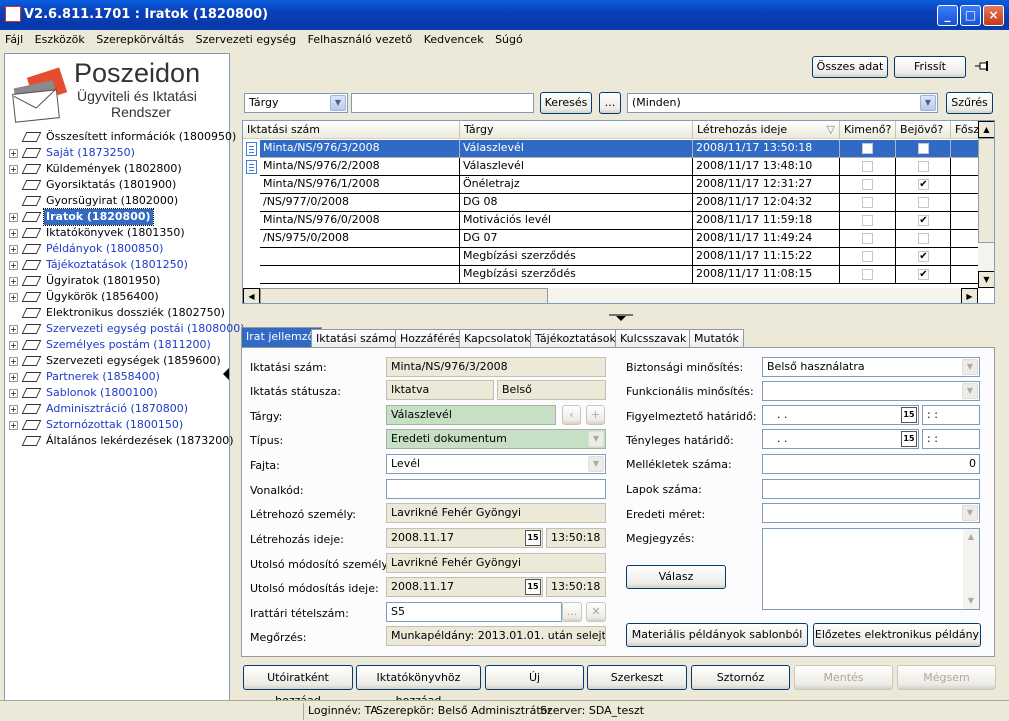  Describe the element at coordinates (13, 38) in the screenshot. I see `menu-file: Fájl` at that location.